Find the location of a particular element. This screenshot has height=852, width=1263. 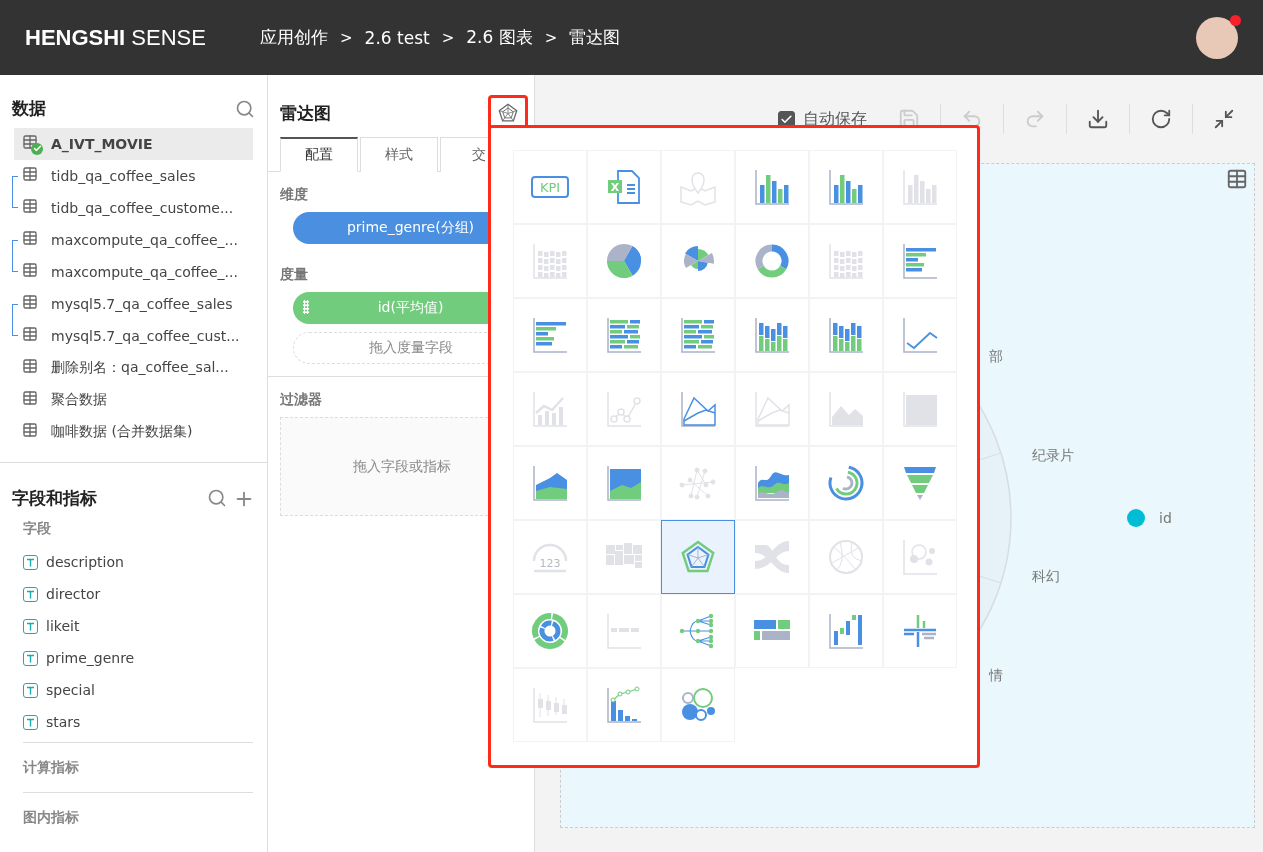

axis-label: 纪录片 is located at coordinates (1053, 456).